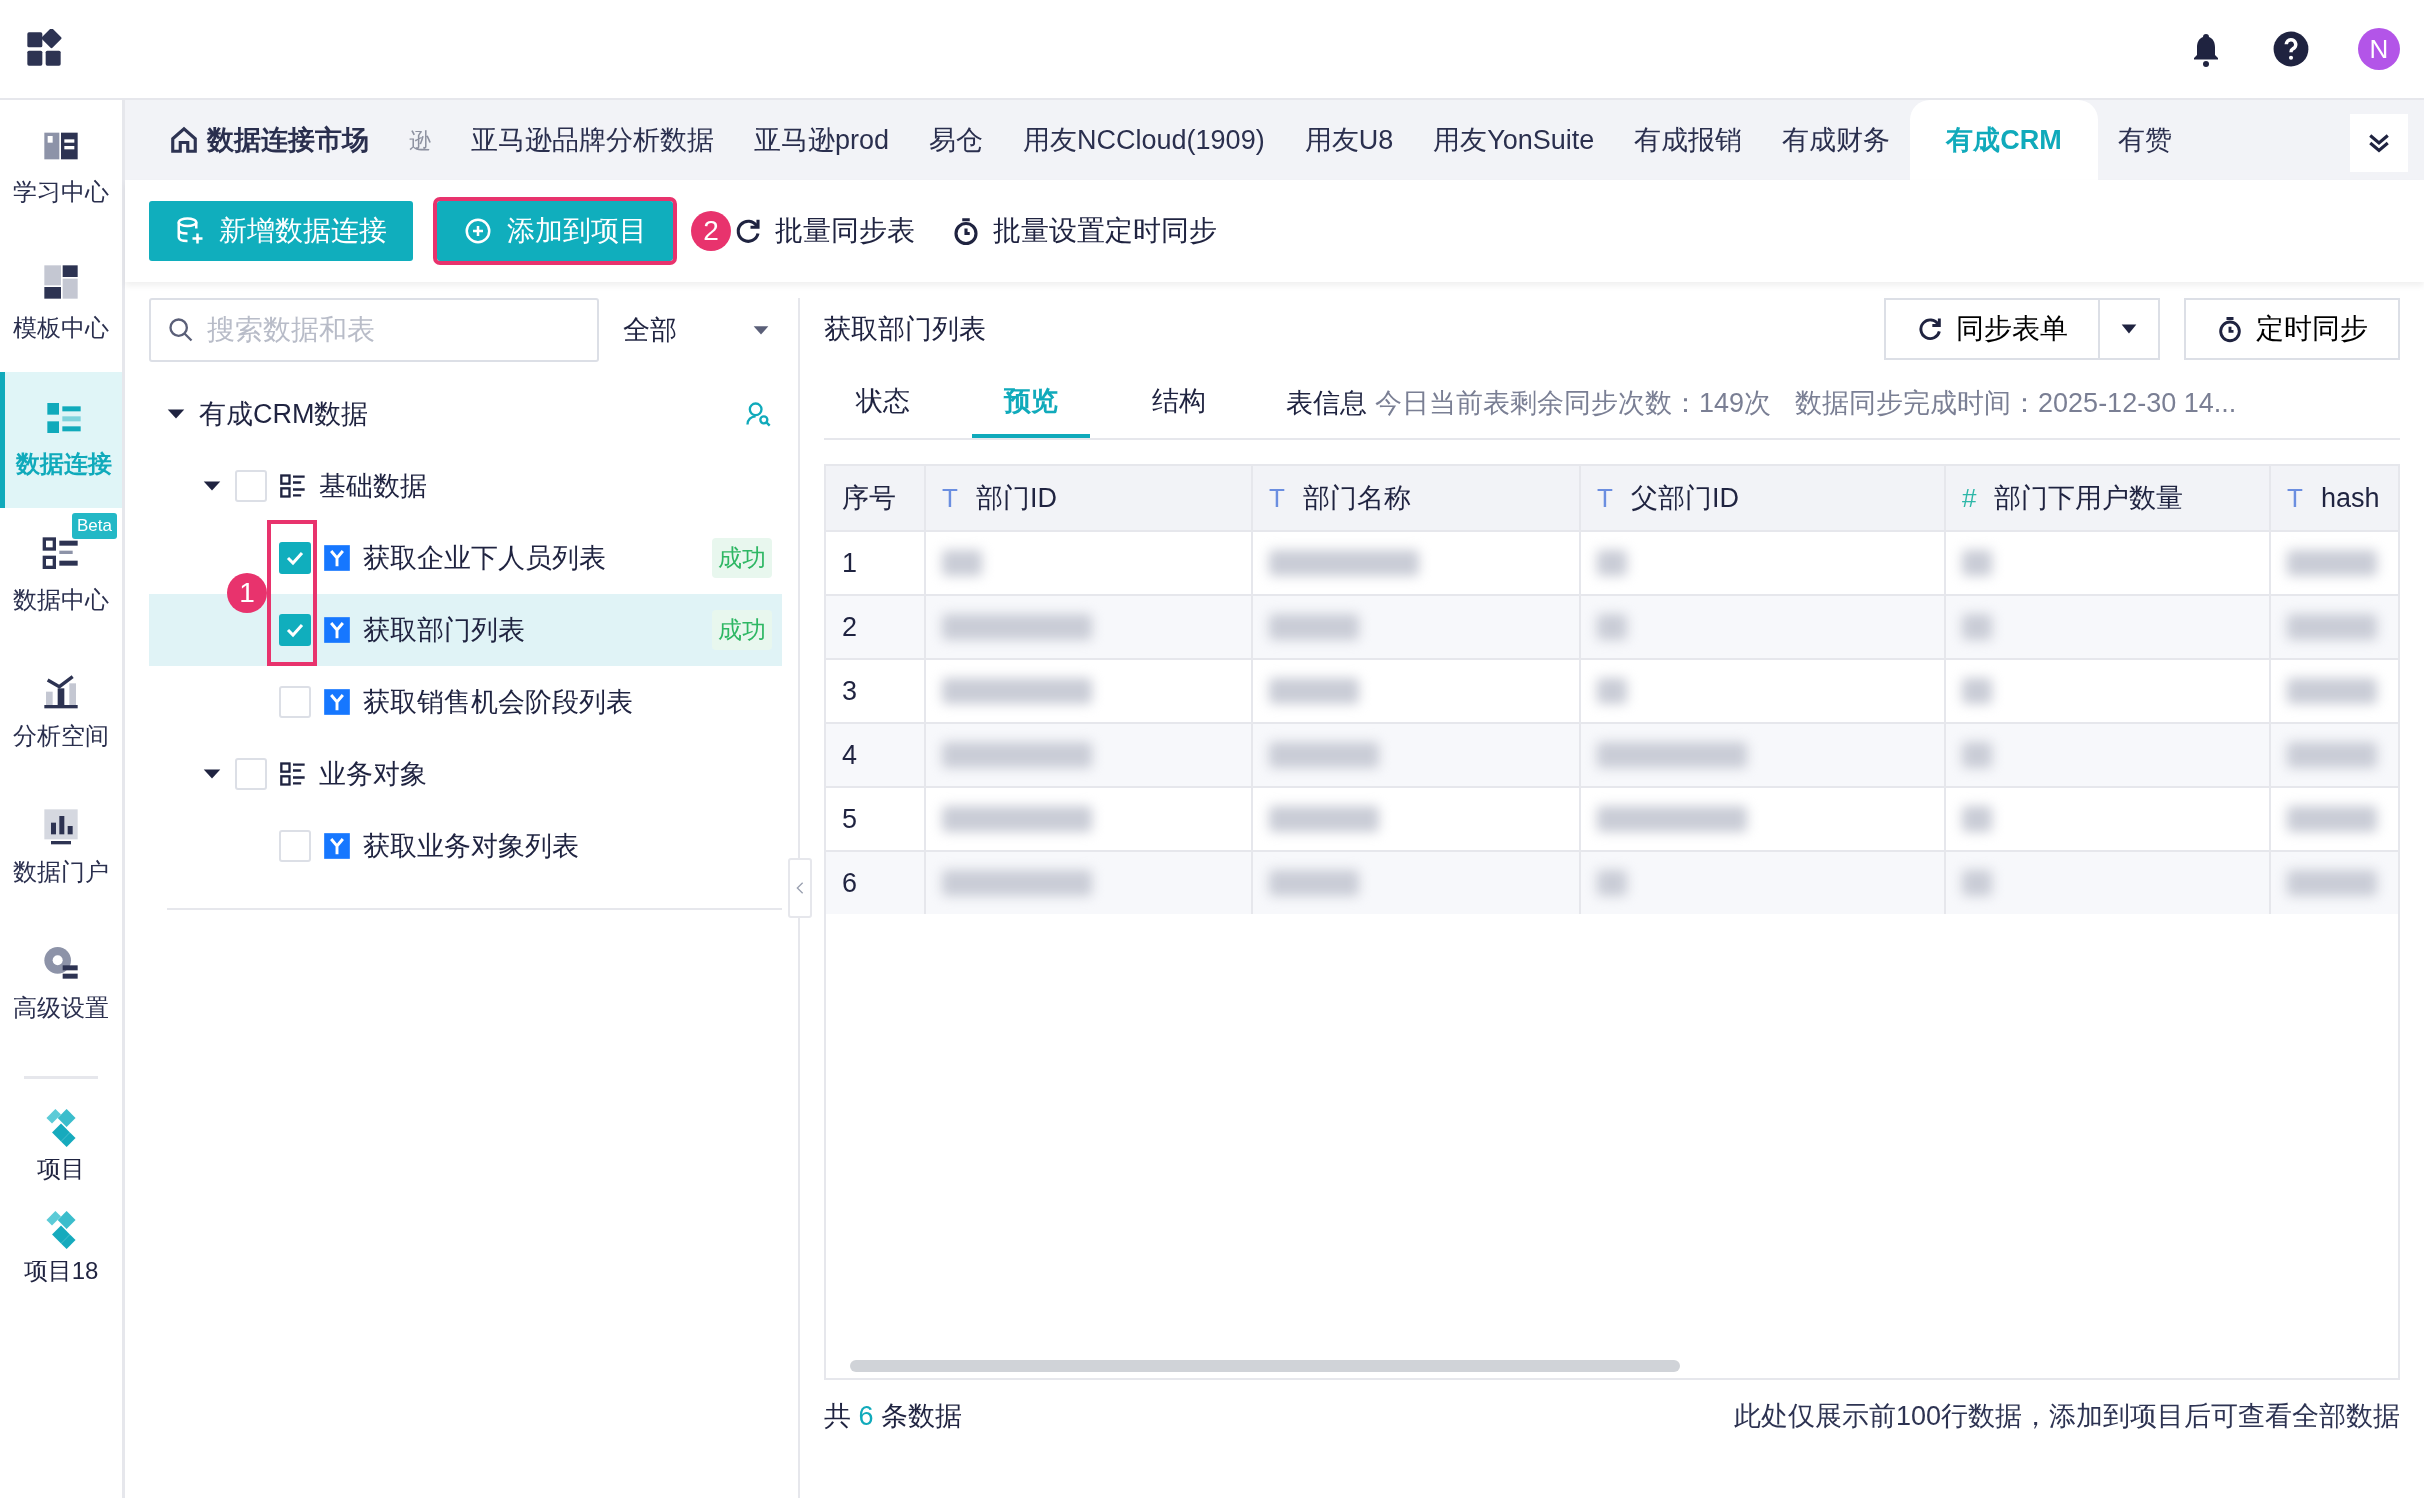 This screenshot has width=2424, height=1498. Describe the element at coordinates (2130, 329) in the screenshot. I see `dropdown-button` at that location.